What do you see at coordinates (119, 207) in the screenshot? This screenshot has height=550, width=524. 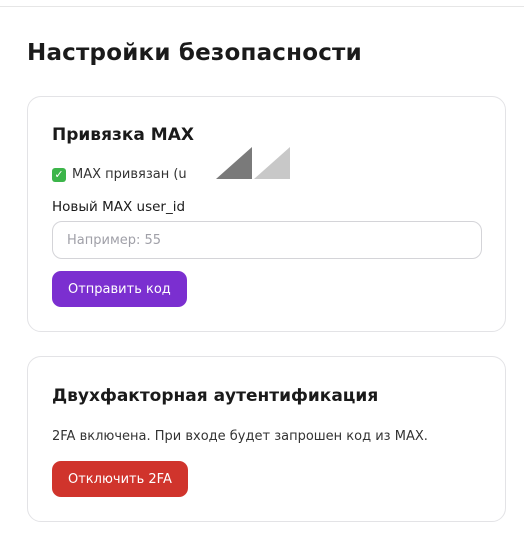 I see `max-user-id-label: Новый MAX user_id` at bounding box center [119, 207].